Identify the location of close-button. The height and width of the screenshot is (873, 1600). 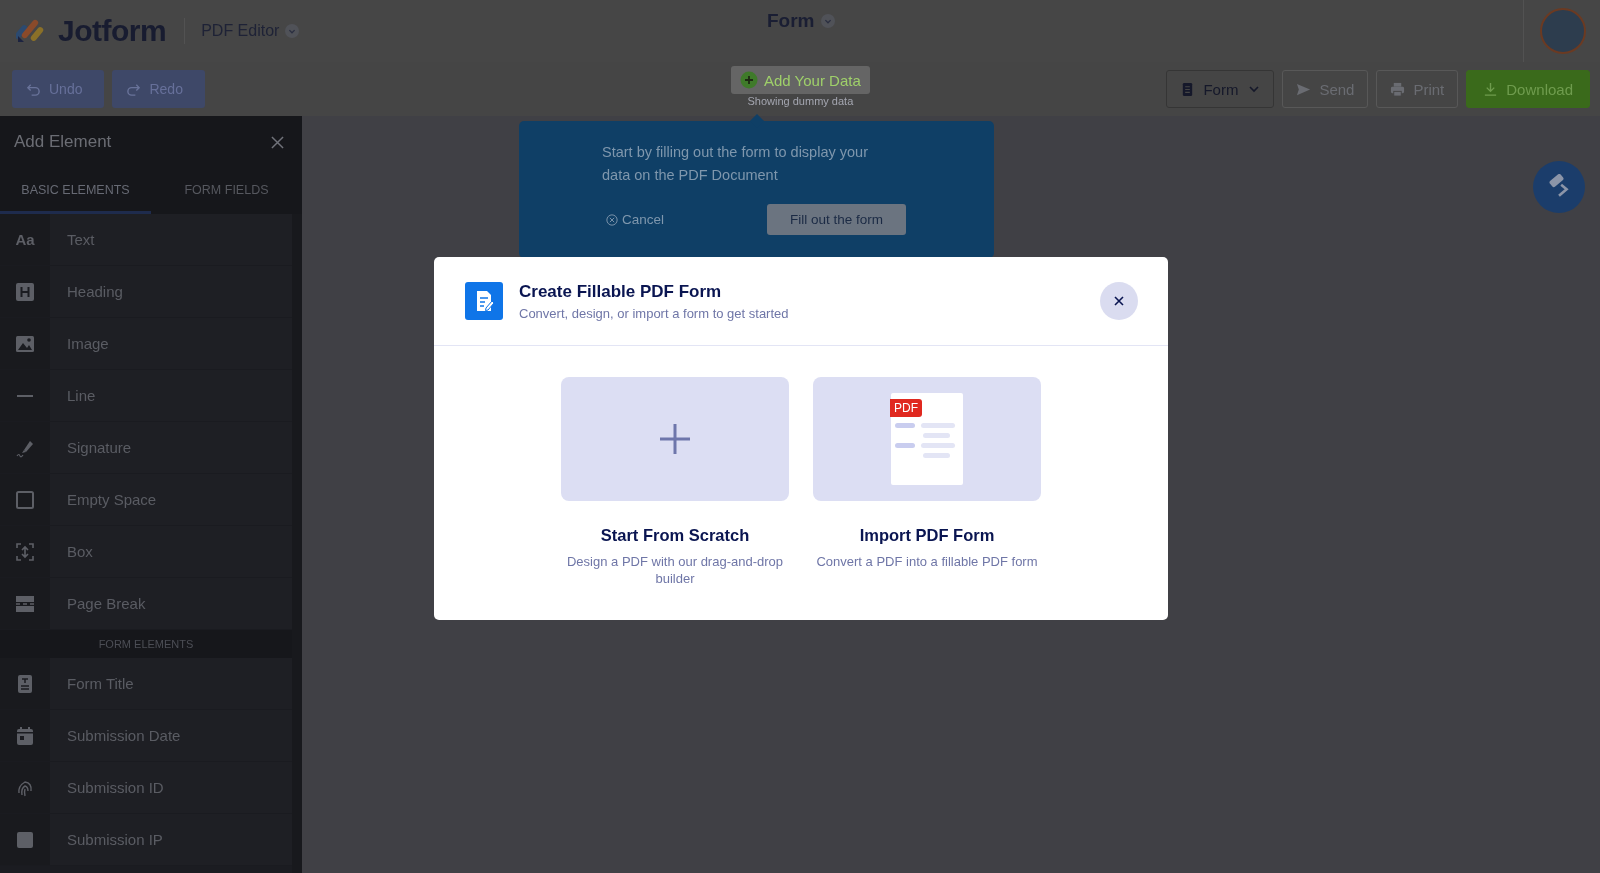
(1119, 301).